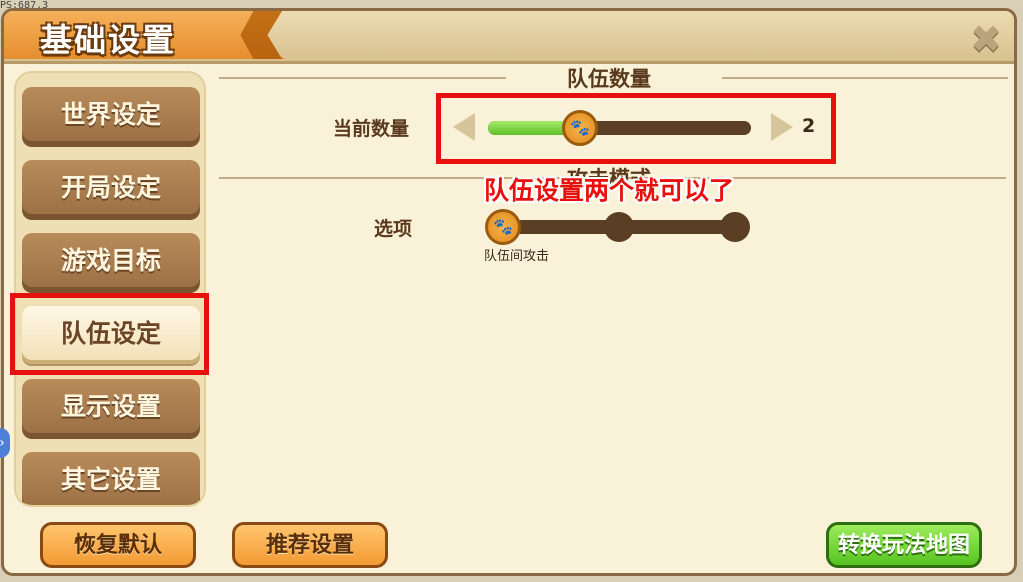 This screenshot has width=1023, height=582. What do you see at coordinates (503, 227) in the screenshot?
I see `paw-option-knob-icon: 🐾` at bounding box center [503, 227].